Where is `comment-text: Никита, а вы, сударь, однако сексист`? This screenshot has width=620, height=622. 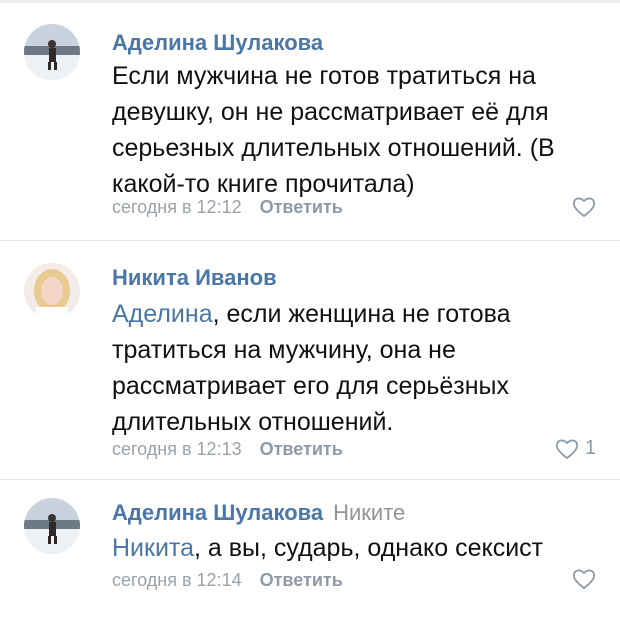
comment-text: Никита, а вы, сударь, однако сексист is located at coordinates (352, 548).